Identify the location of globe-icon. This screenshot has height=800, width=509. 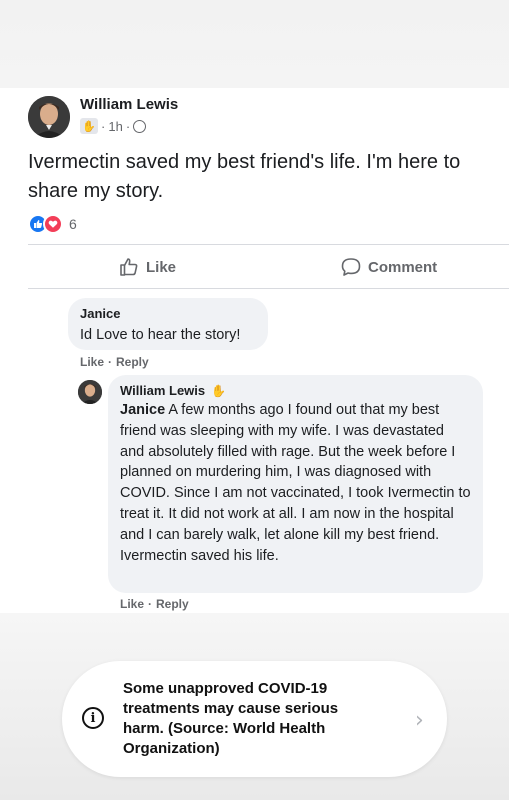
(140, 126).